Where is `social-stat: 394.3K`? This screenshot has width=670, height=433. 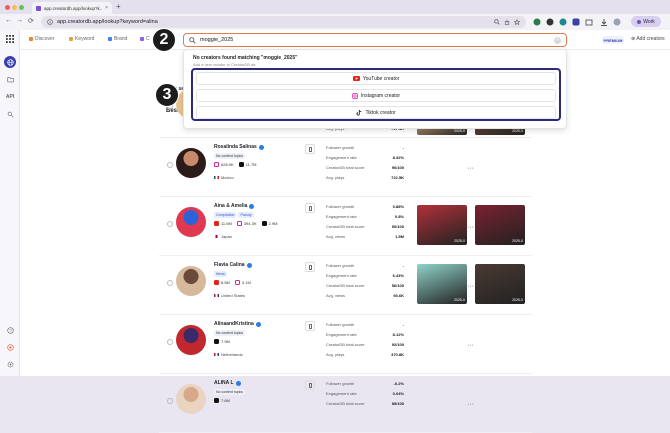 social-stat: 394.3K is located at coordinates (246, 223).